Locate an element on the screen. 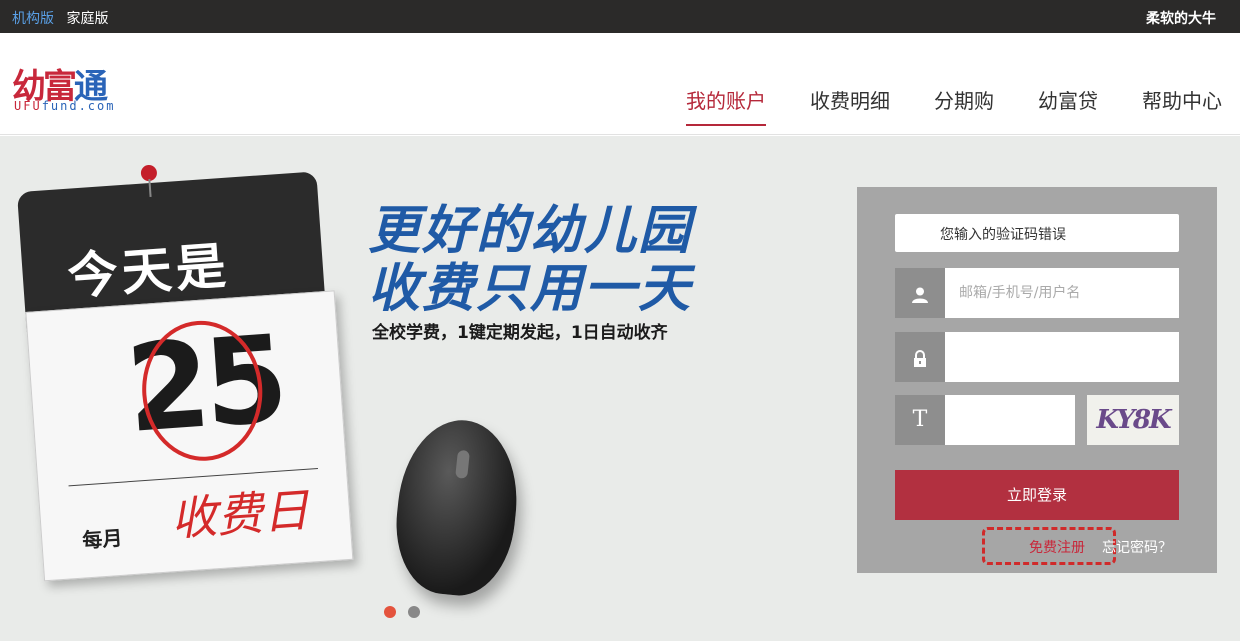  user-name: 柔软的大牛 is located at coordinates (1181, 18).